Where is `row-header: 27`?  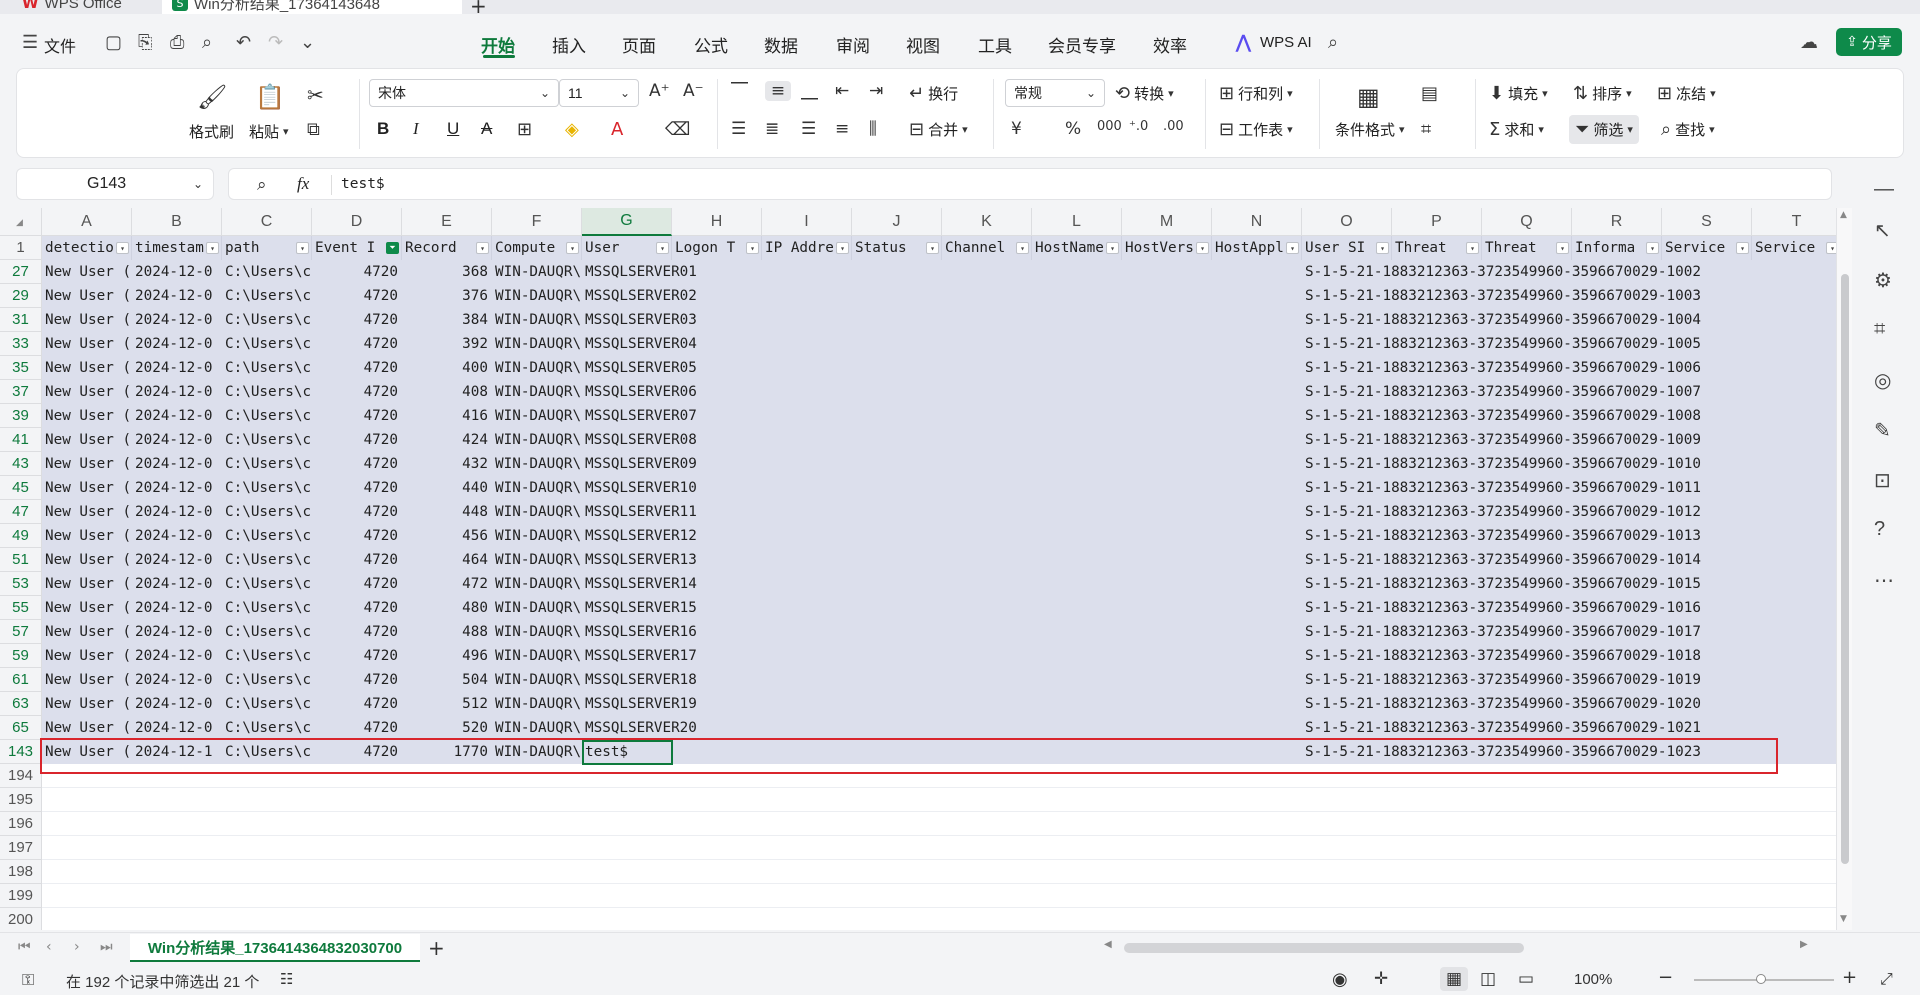
row-header: 27 is located at coordinates (21, 272).